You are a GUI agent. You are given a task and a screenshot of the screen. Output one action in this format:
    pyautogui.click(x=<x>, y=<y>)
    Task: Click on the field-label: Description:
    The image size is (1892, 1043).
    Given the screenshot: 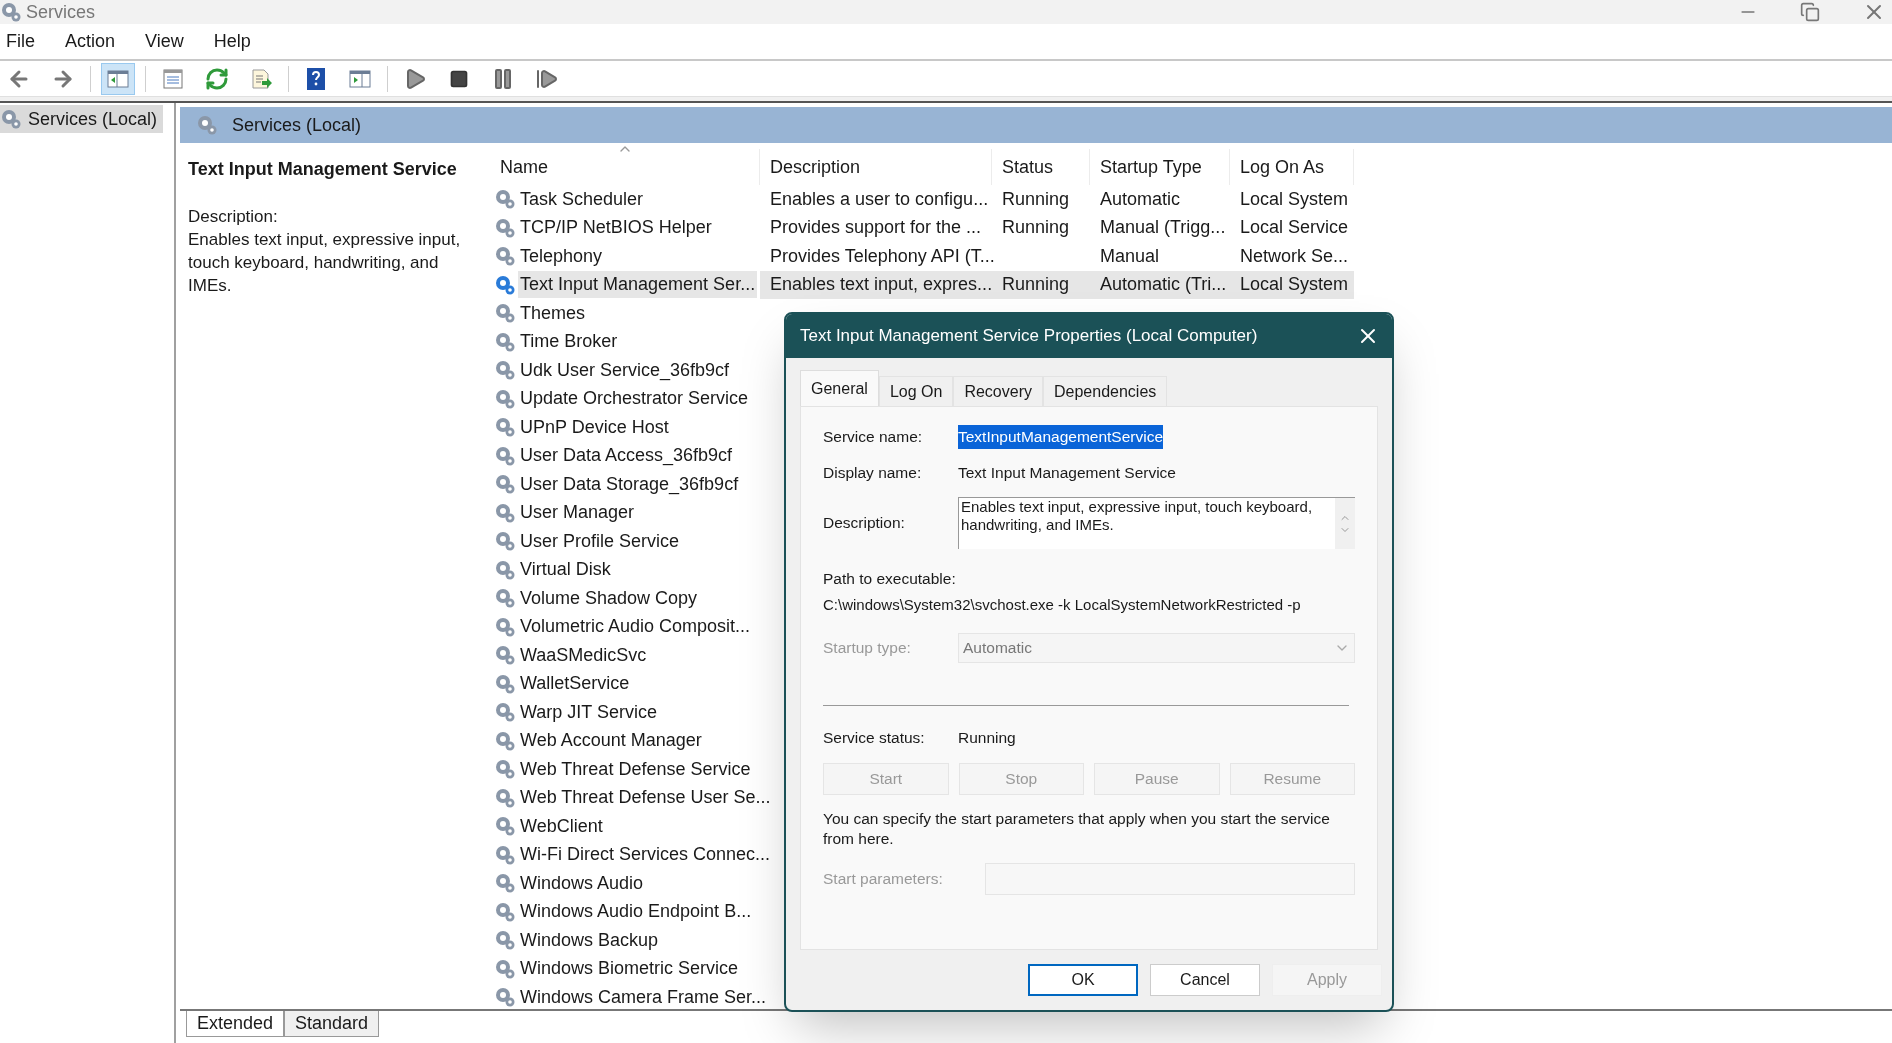 What is the action you would take?
    pyautogui.click(x=864, y=523)
    